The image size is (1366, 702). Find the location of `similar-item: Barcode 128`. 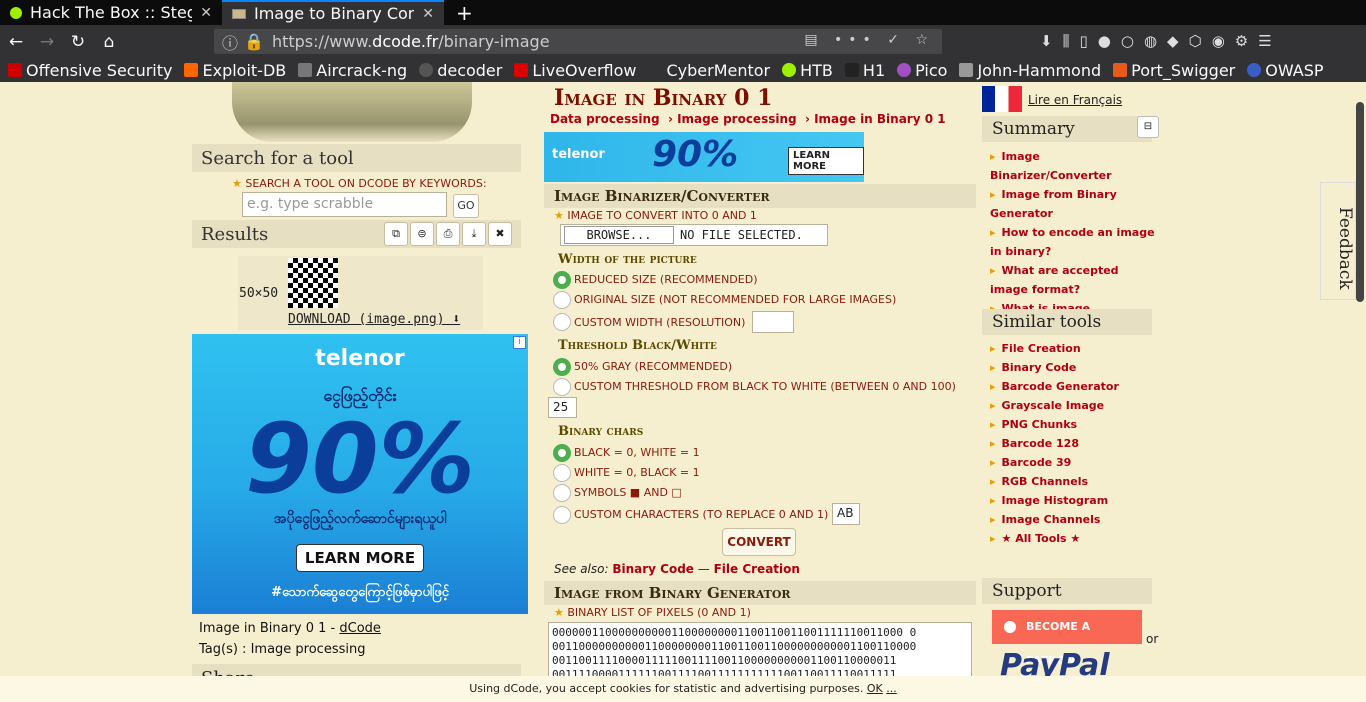

similar-item: Barcode 128 is located at coordinates (1075, 443).